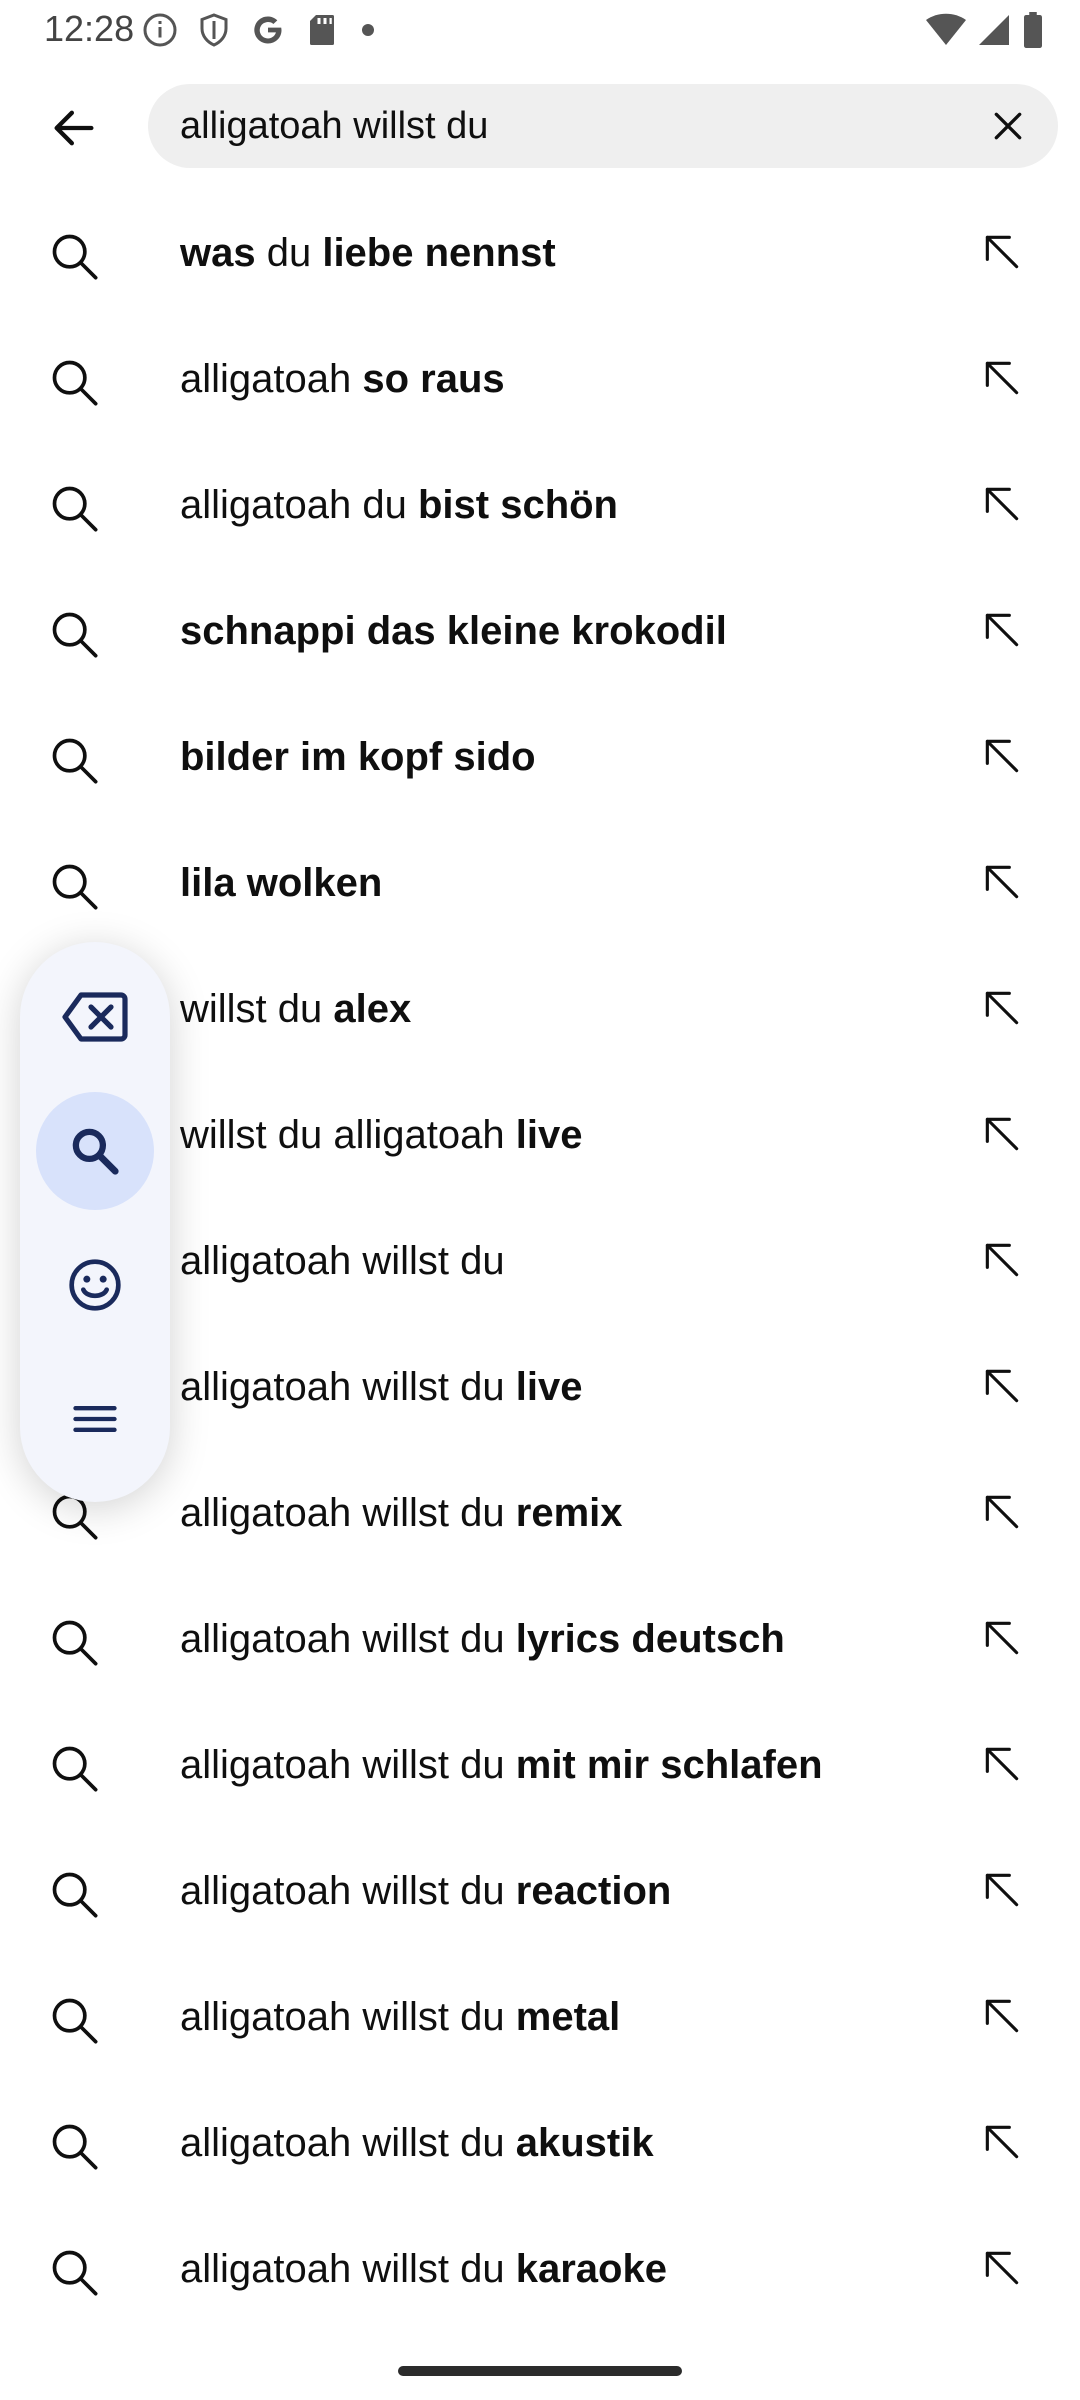 The height and width of the screenshot is (2400, 1080). I want to click on suggestion-item: lila wolken, so click(540, 883).